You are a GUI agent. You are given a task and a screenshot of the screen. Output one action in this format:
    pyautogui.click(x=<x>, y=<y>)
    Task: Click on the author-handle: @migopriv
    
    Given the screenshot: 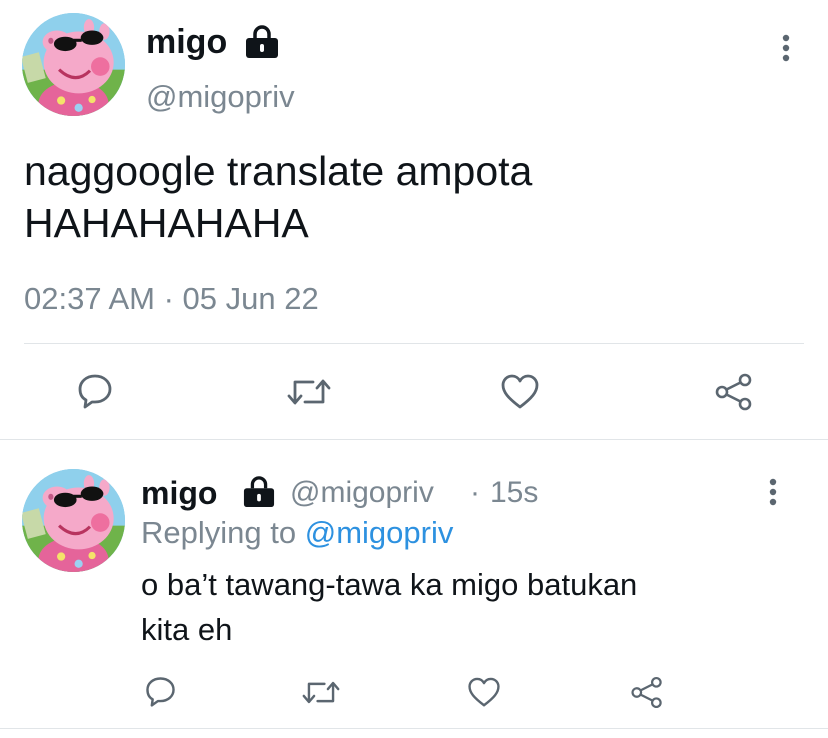 What is the action you would take?
    pyautogui.click(x=220, y=97)
    